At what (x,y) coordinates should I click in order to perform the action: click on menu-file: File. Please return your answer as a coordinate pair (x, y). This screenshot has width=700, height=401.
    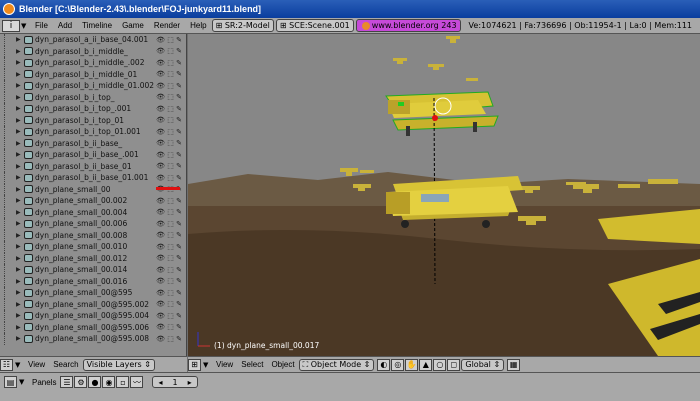
    Looking at the image, I should click on (41, 25).